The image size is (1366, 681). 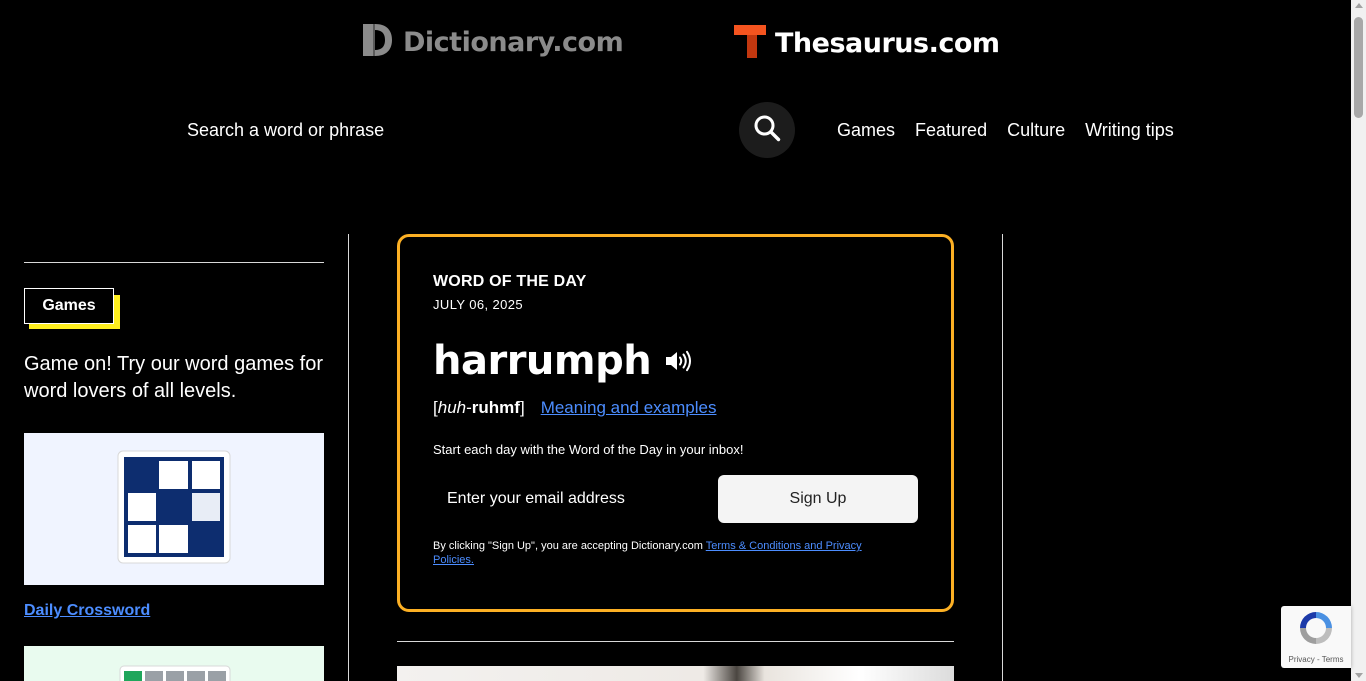 What do you see at coordinates (1316, 630) in the screenshot?
I see `recaptcha-icon` at bounding box center [1316, 630].